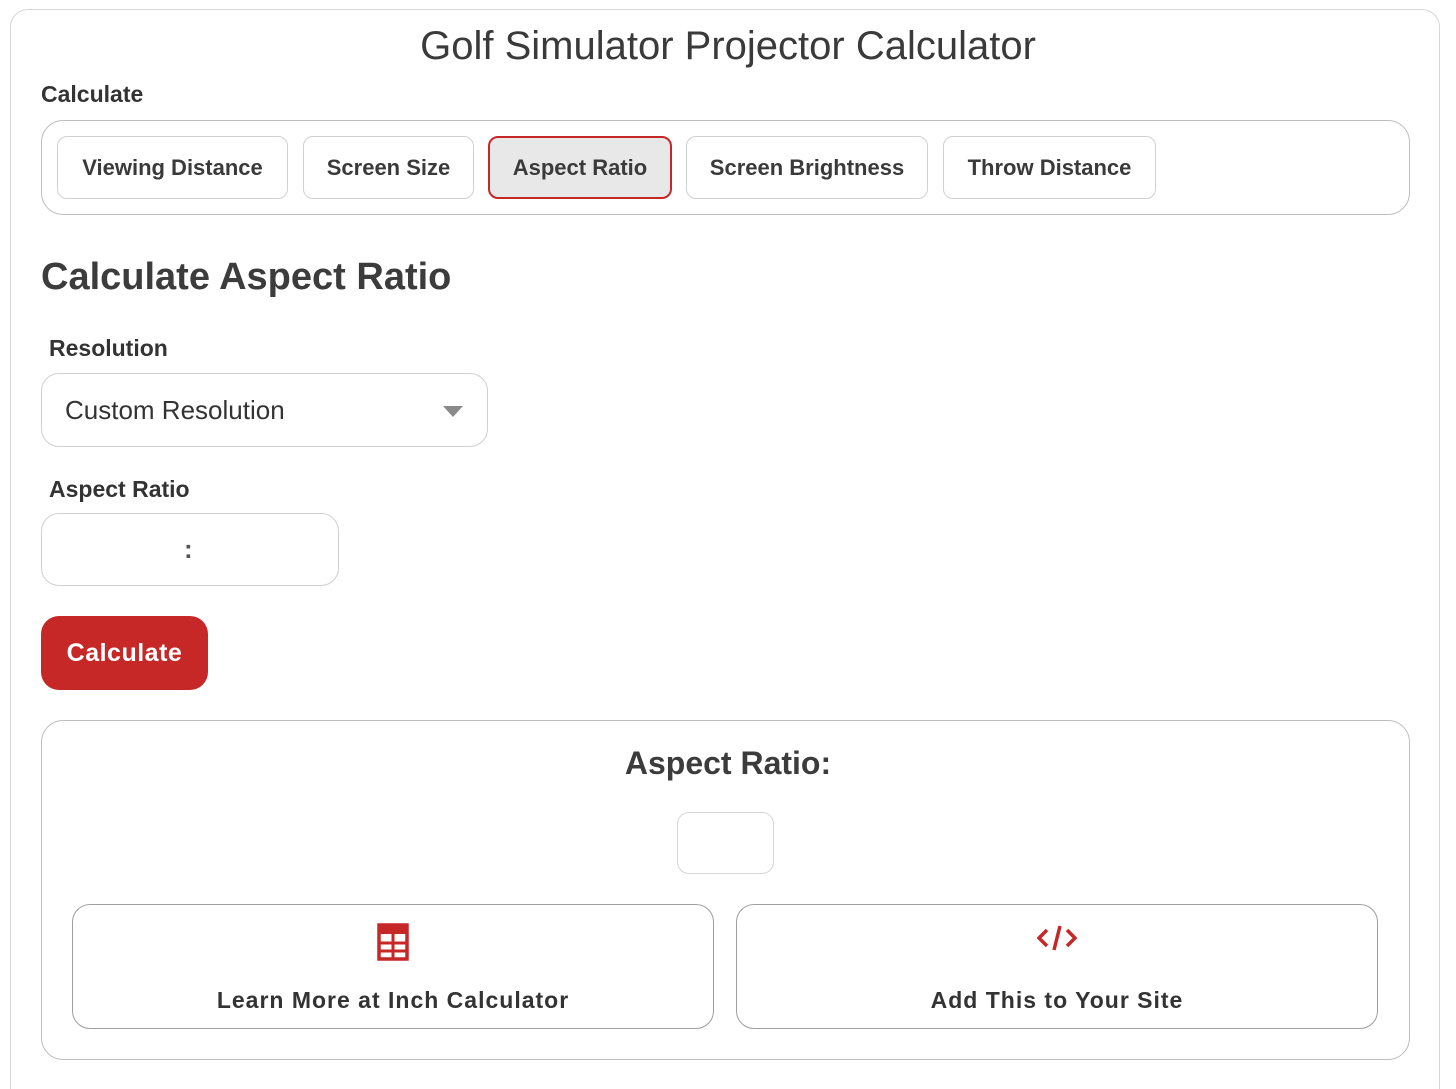 The width and height of the screenshot is (1456, 1089). Describe the element at coordinates (92, 94) in the screenshot. I see `calculate-label: Calculate` at that location.